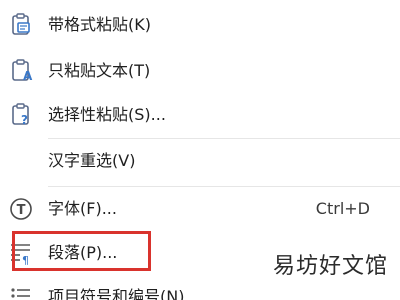 This screenshot has width=400, height=300. I want to click on menu-item-label: 只粘贴文本(T), so click(99, 70).